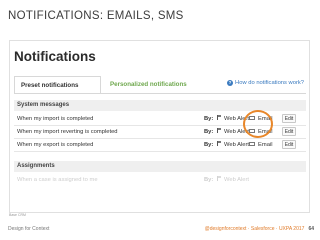  What do you see at coordinates (57, 180) in the screenshot?
I see `row-label: When a case is assigned to me` at bounding box center [57, 180].